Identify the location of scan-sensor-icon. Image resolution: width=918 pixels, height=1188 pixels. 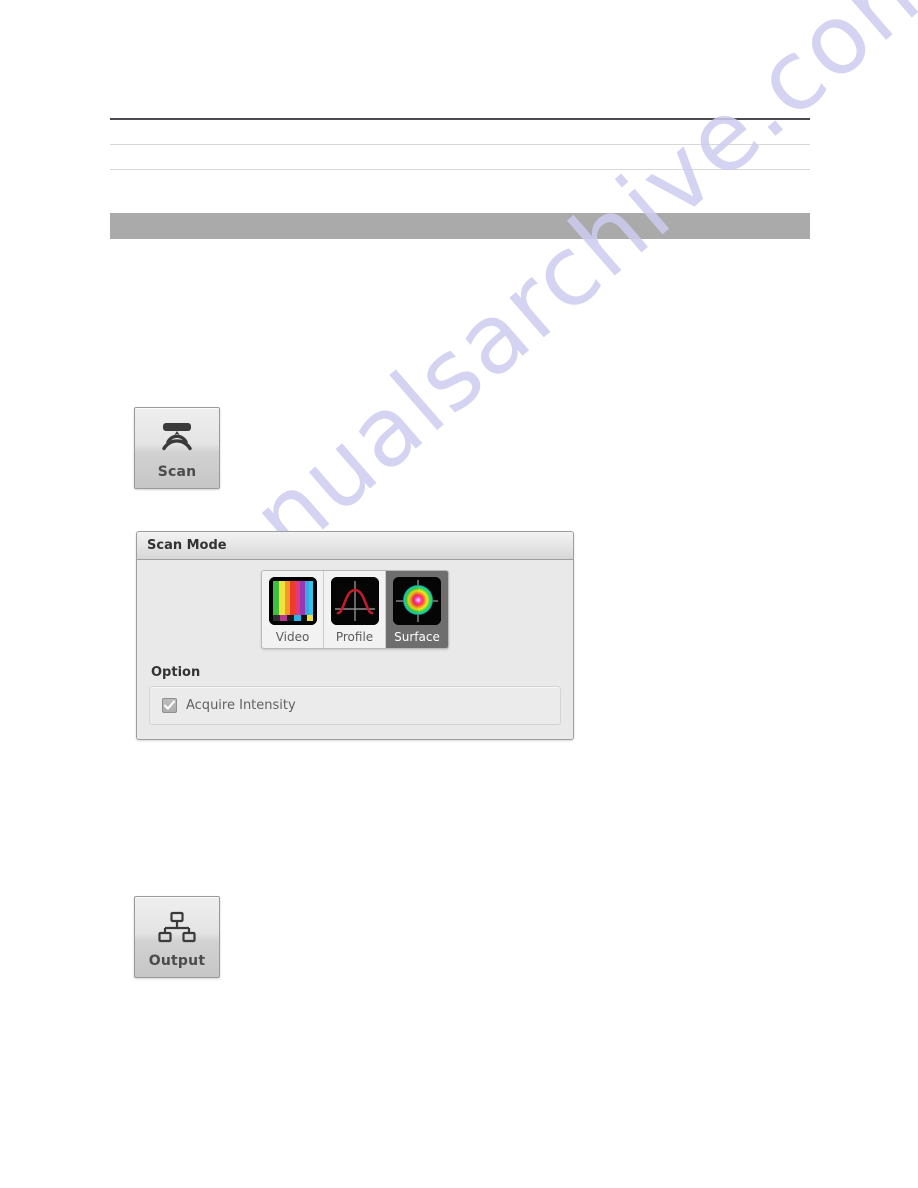
(177, 439).